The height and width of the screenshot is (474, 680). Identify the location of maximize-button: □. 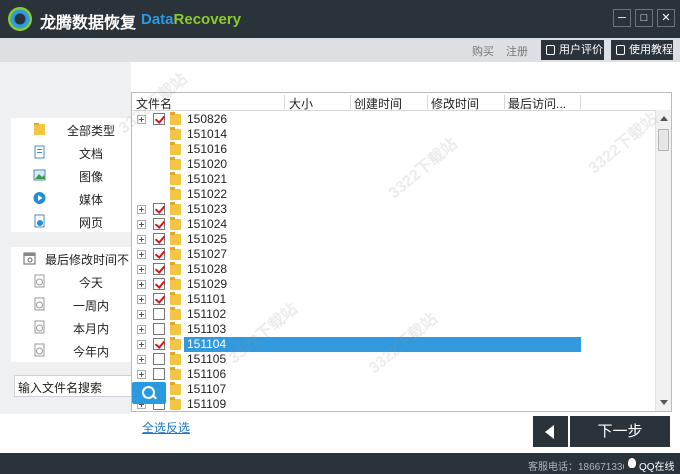
(644, 18).